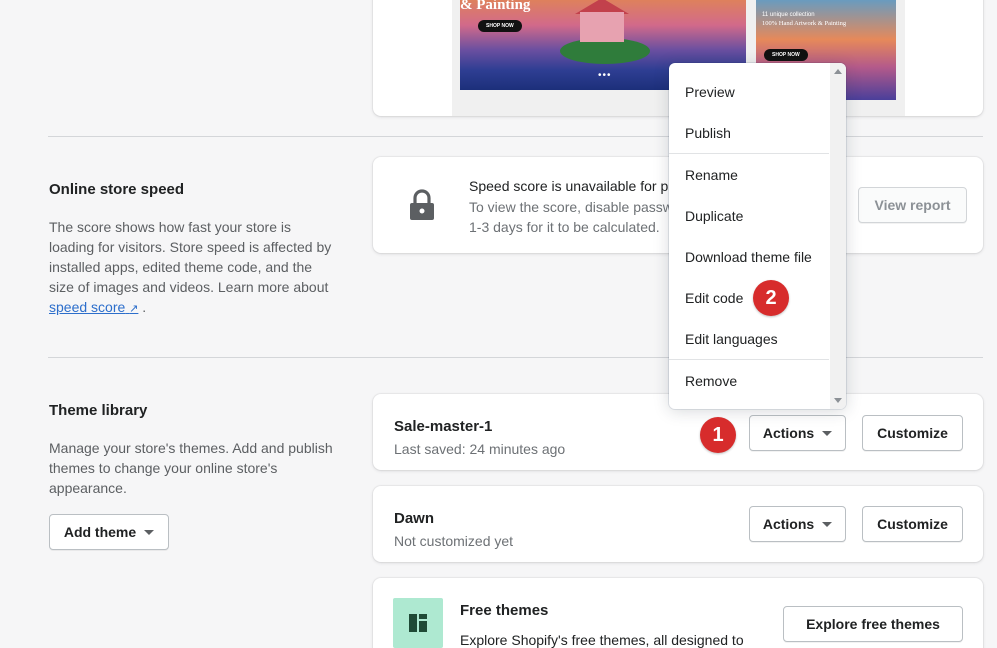 This screenshot has height=648, width=997. What do you see at coordinates (749, 132) in the screenshot?
I see `menu-item-publish: Publish` at bounding box center [749, 132].